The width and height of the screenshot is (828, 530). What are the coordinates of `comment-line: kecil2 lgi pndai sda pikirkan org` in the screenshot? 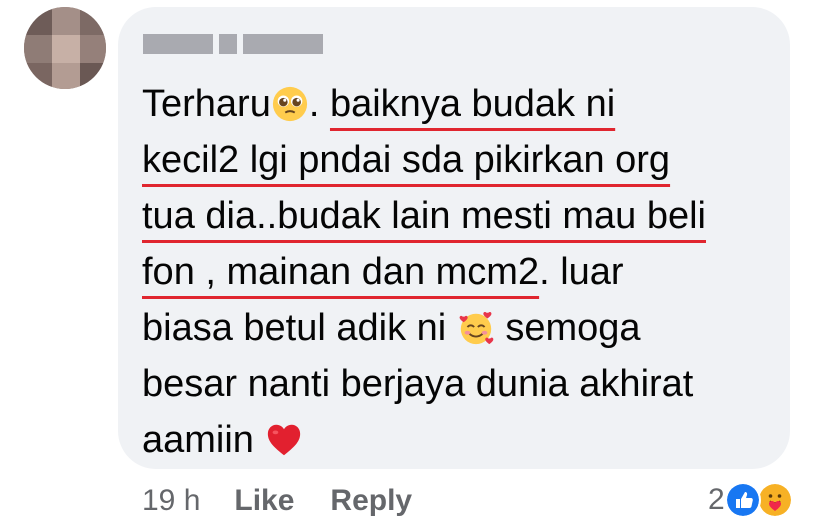 It's located at (462, 160).